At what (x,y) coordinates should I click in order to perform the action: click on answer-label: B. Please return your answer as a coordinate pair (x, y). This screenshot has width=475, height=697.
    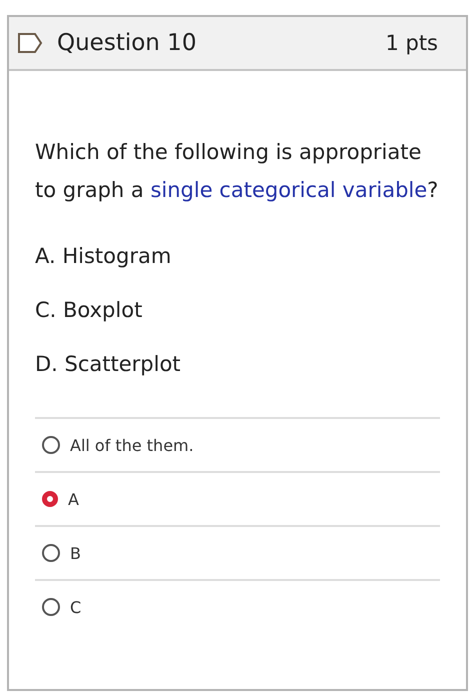
    Looking at the image, I should click on (75, 553).